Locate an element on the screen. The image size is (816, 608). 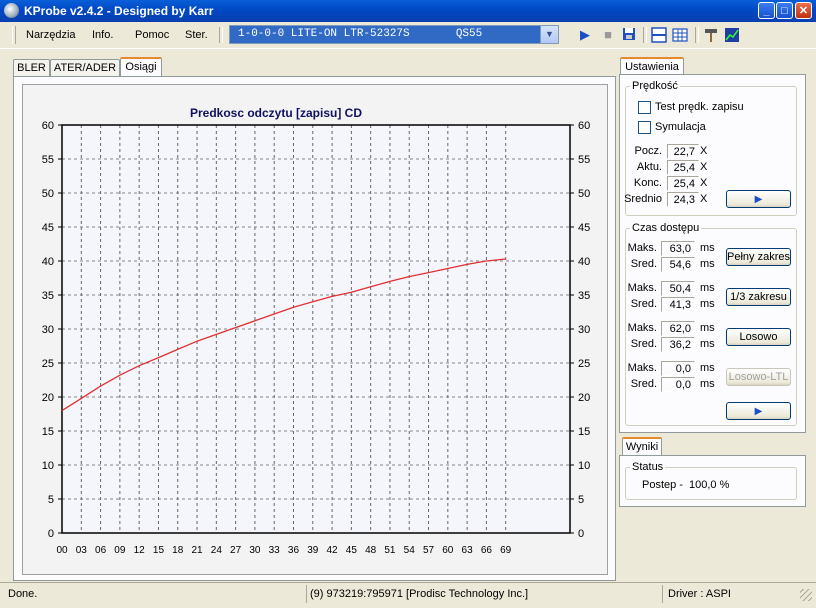
speed-test-start-button: ▶ is located at coordinates (758, 199).